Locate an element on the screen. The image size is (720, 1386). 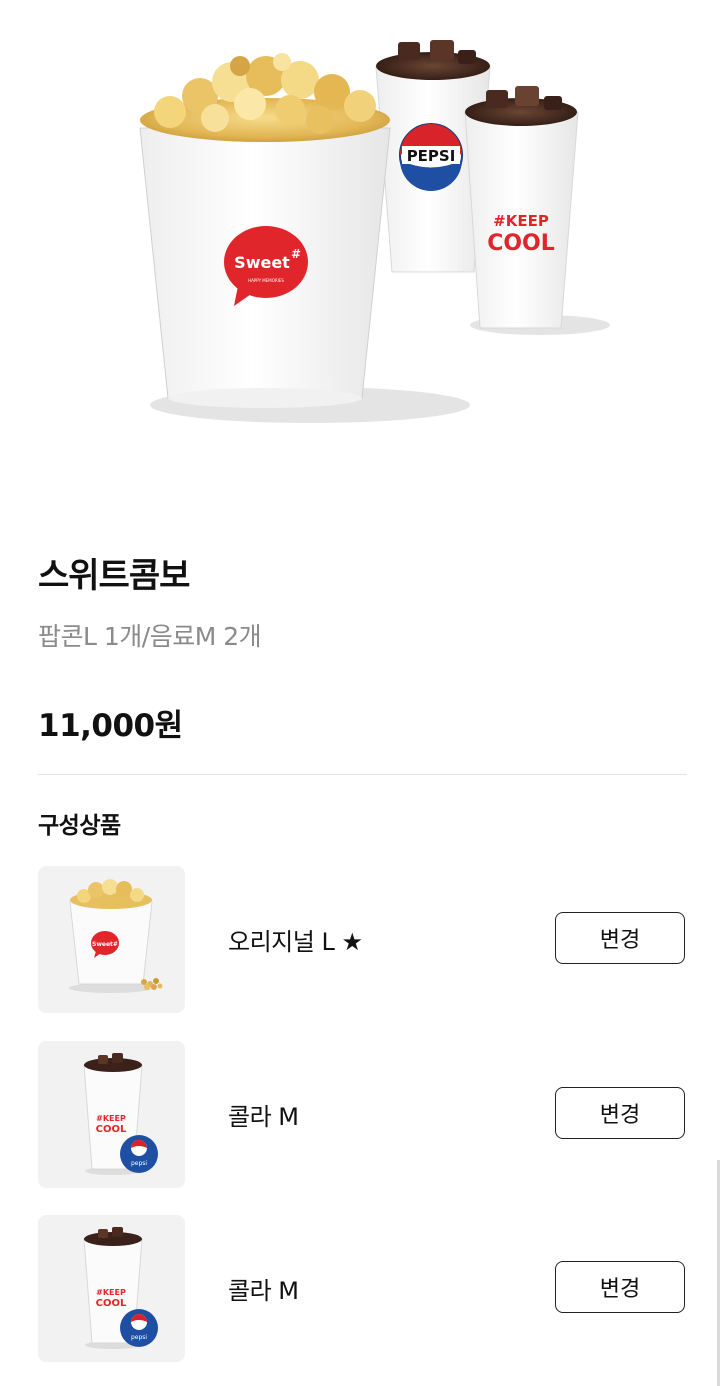
item-name: 오리지널 L ★ is located at coordinates (295, 942).